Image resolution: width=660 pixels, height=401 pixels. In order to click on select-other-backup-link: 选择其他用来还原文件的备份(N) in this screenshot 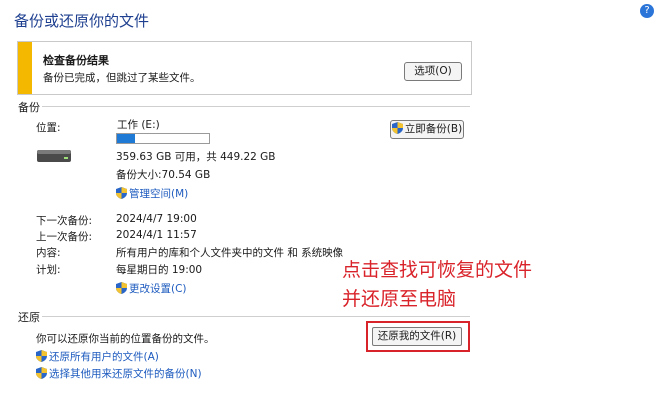, I will do `click(125, 374)`.